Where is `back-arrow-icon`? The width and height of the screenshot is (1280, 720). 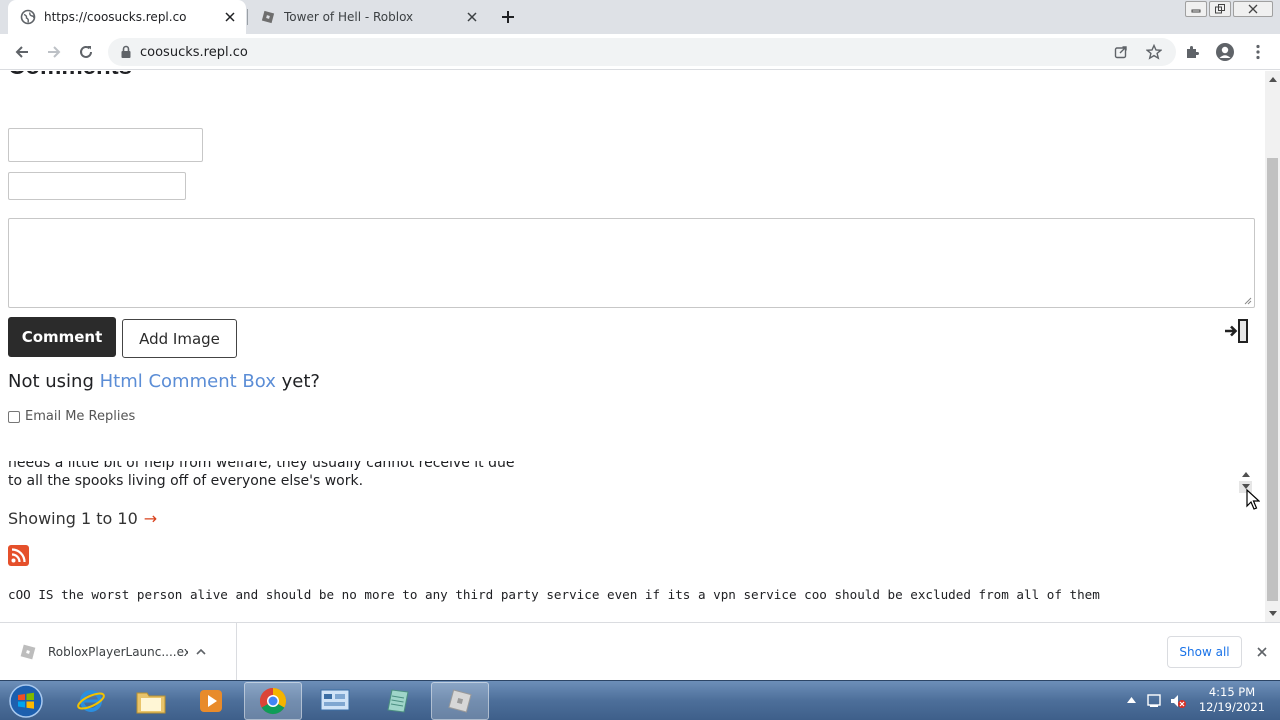
back-arrow-icon is located at coordinates (22, 52).